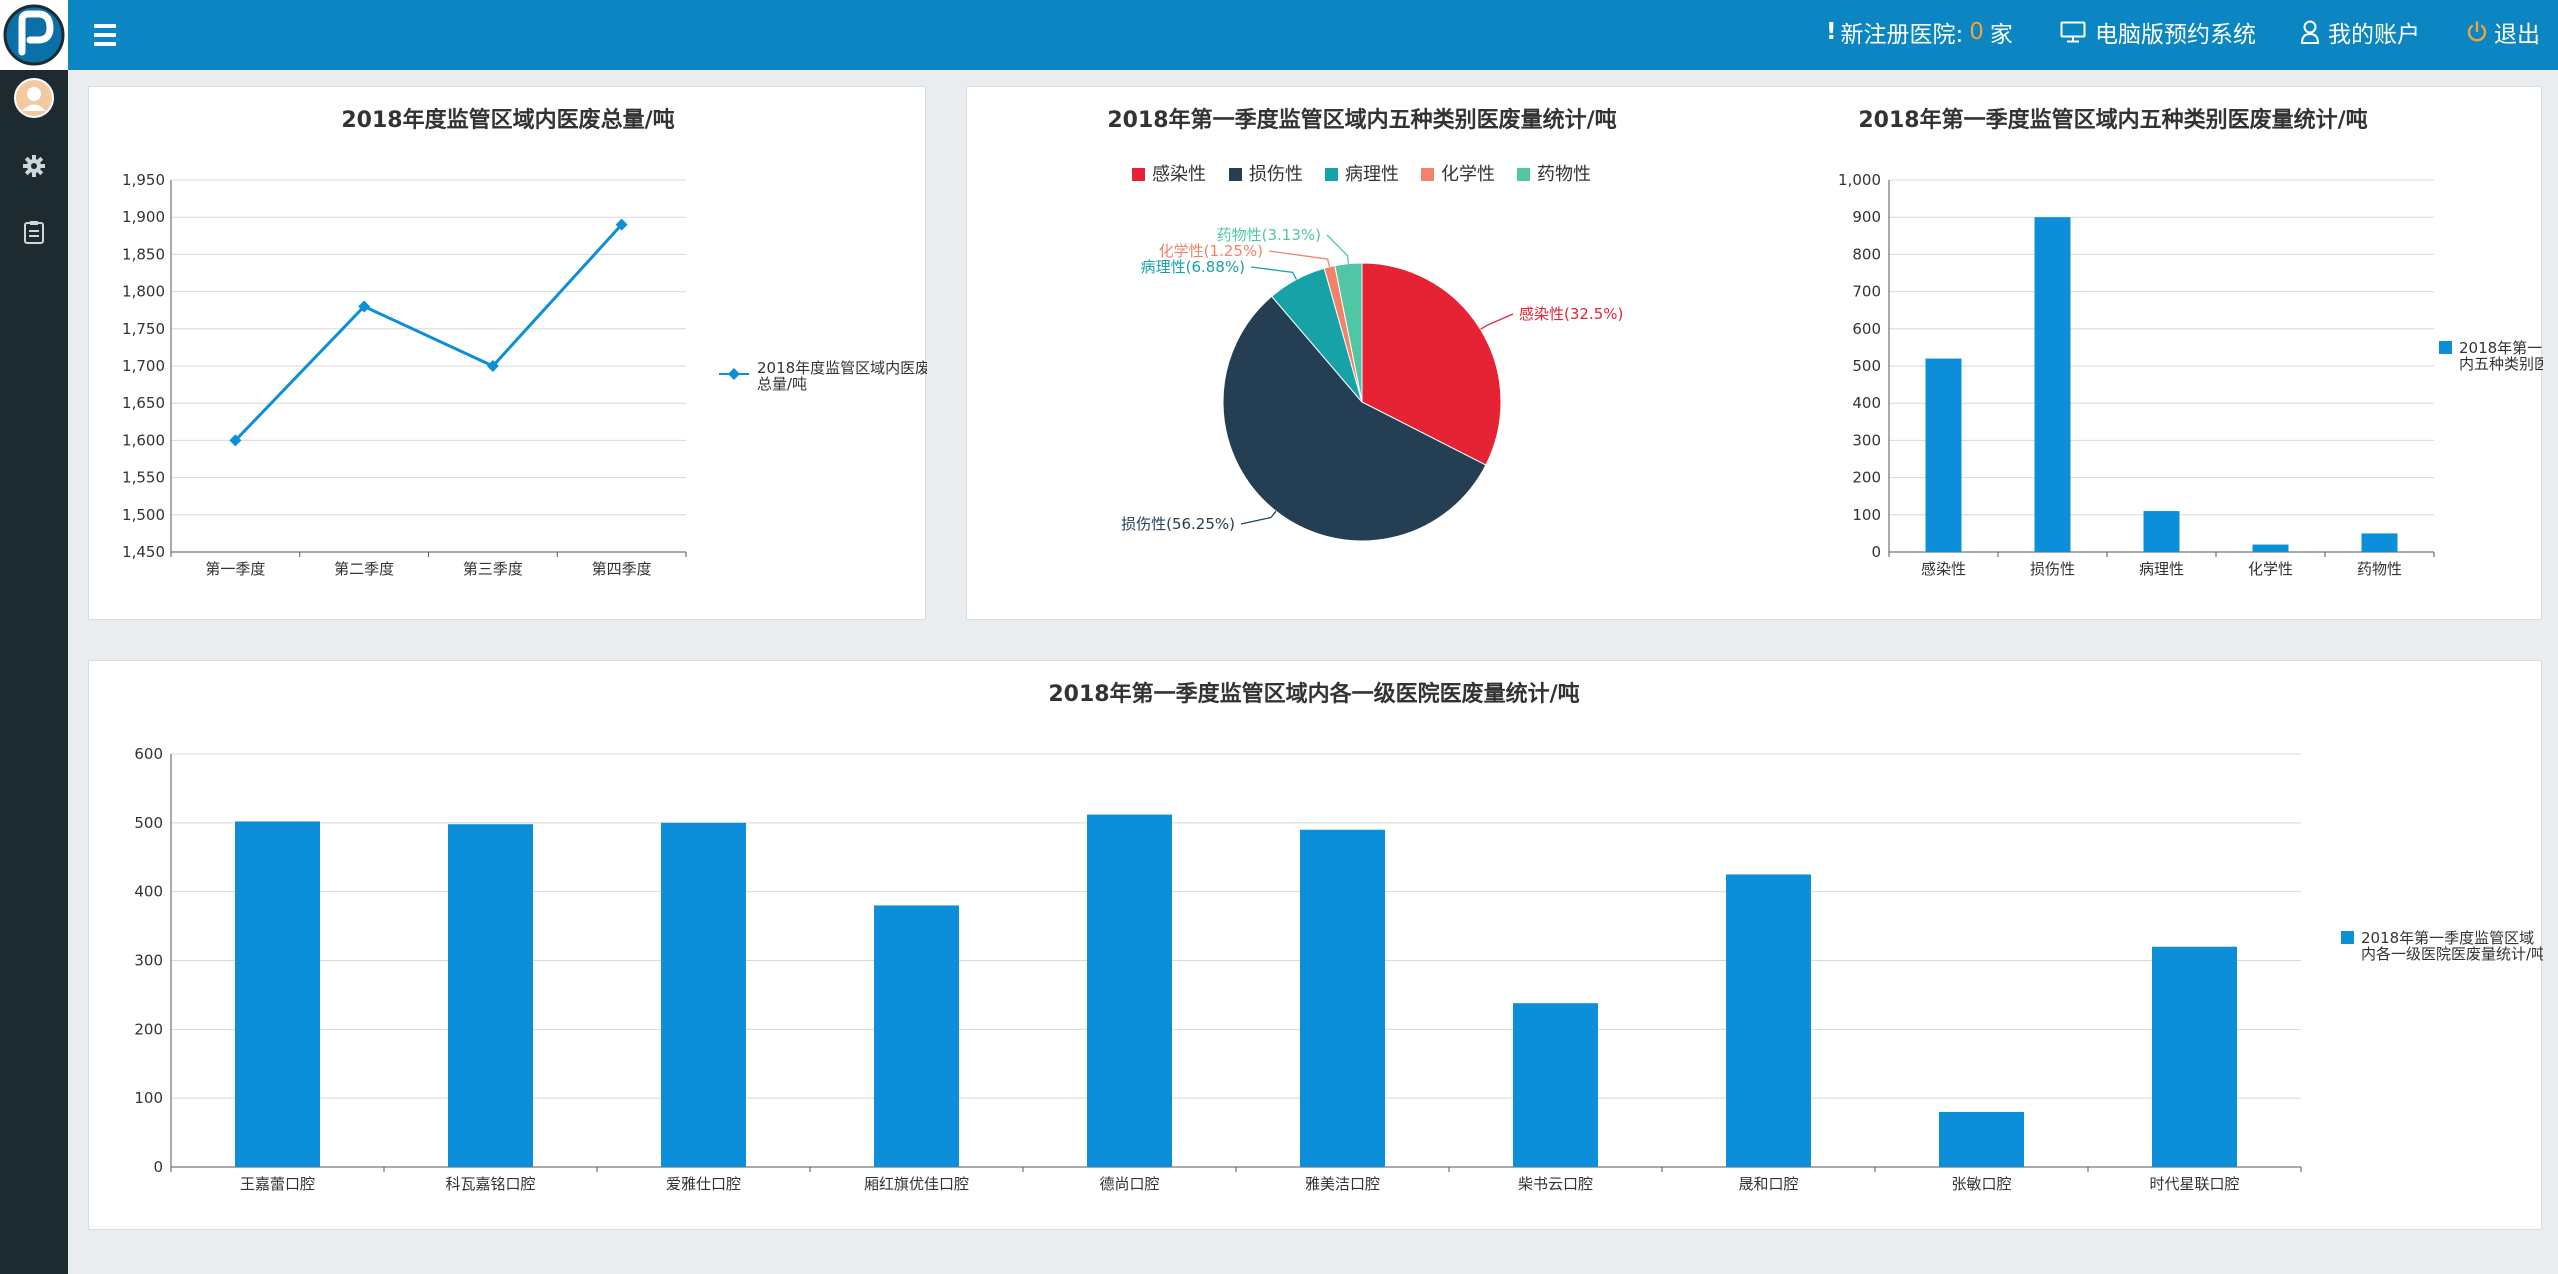 The width and height of the screenshot is (2558, 1274). Describe the element at coordinates (34, 637) in the screenshot. I see `sidebar` at that location.